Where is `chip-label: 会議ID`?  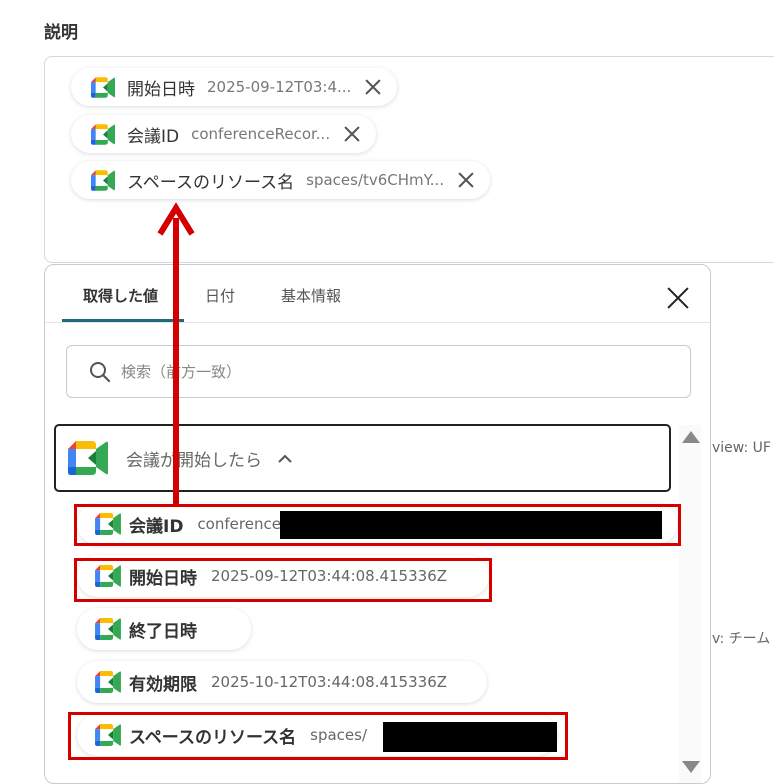 chip-label: 会議ID is located at coordinates (153, 136).